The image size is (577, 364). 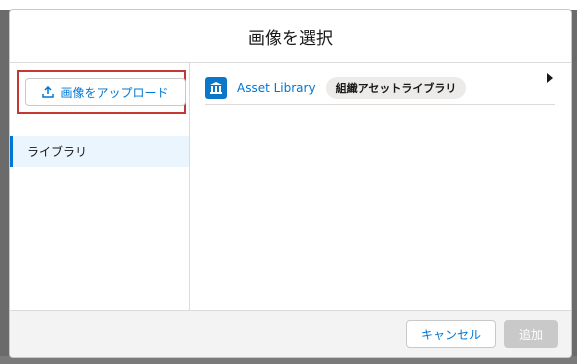 I want to click on cancel-button: キャンセル, so click(x=450, y=334).